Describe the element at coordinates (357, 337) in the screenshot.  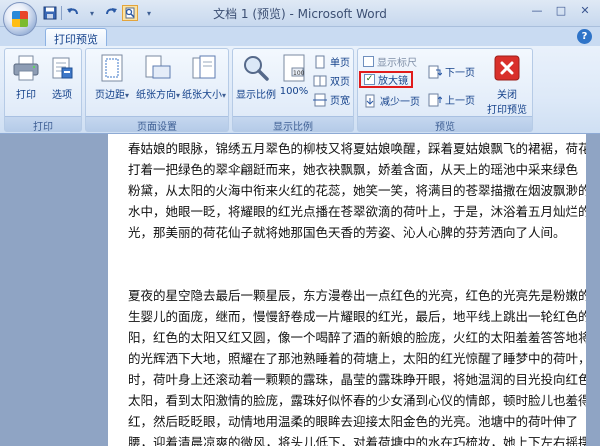
I see `text-line: 阳，红色的太阳又红又圆，像一个喝醉了酒的新娘的脸庞，火红的太阳羞羞答答地将` at that location.